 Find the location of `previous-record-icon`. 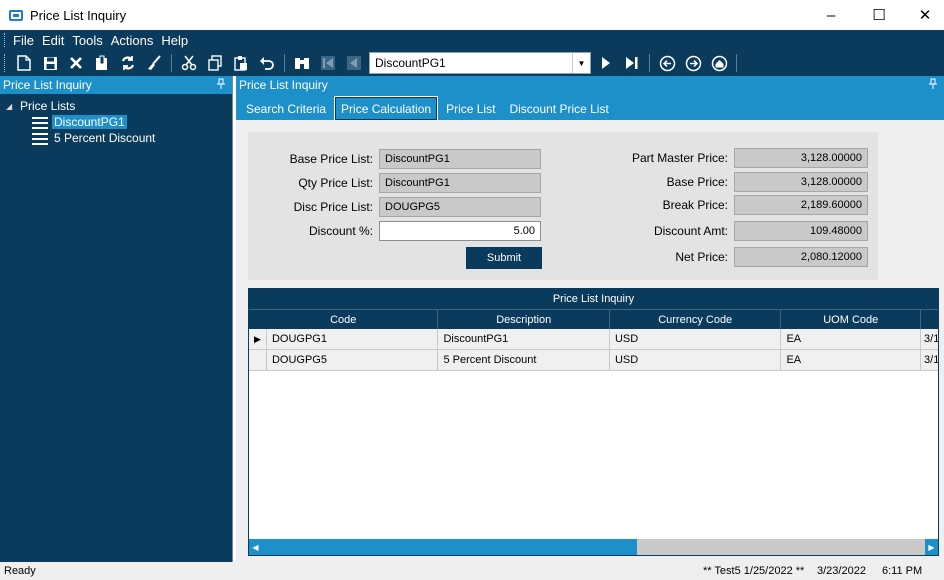

previous-record-icon is located at coordinates (354, 63).